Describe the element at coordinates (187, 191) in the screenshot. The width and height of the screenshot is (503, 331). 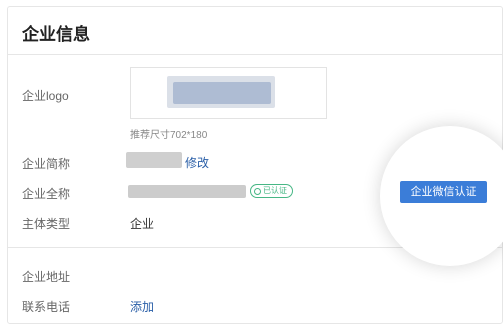
I see `blurred-full-name` at that location.